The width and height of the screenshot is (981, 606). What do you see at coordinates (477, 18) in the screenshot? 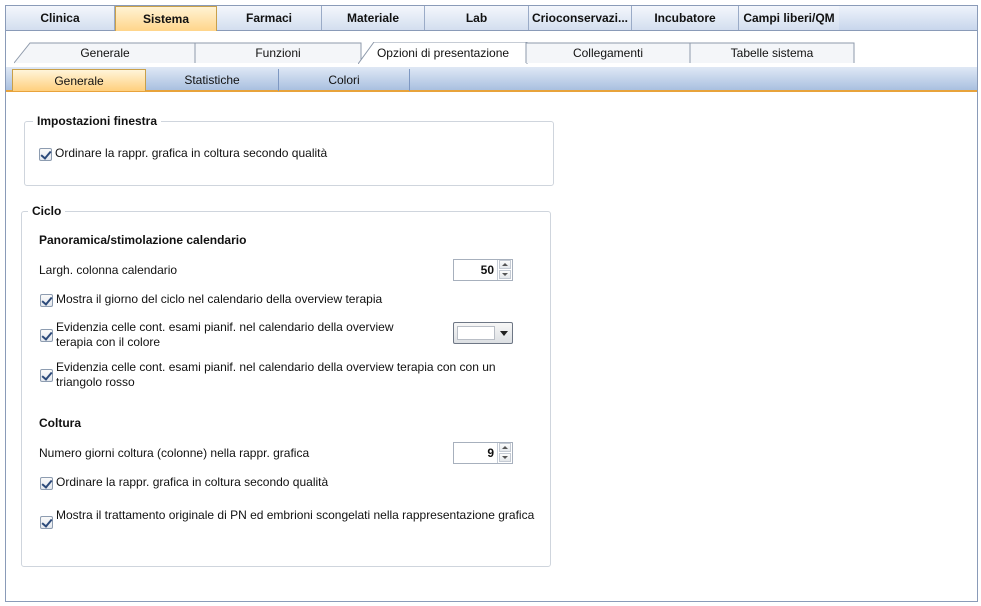
I see `tab-lab: Lab` at bounding box center [477, 18].